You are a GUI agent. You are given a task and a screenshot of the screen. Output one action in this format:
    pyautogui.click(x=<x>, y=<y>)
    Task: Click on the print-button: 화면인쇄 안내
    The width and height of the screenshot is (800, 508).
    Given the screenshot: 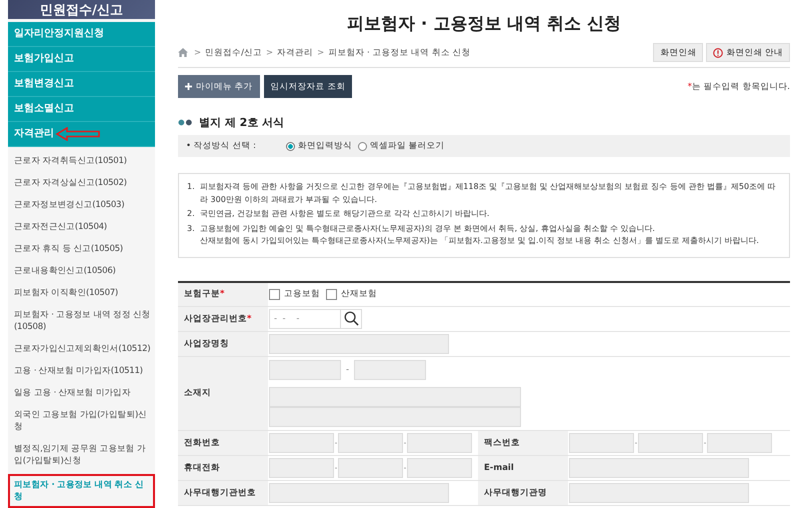 What is the action you would take?
    pyautogui.click(x=748, y=52)
    